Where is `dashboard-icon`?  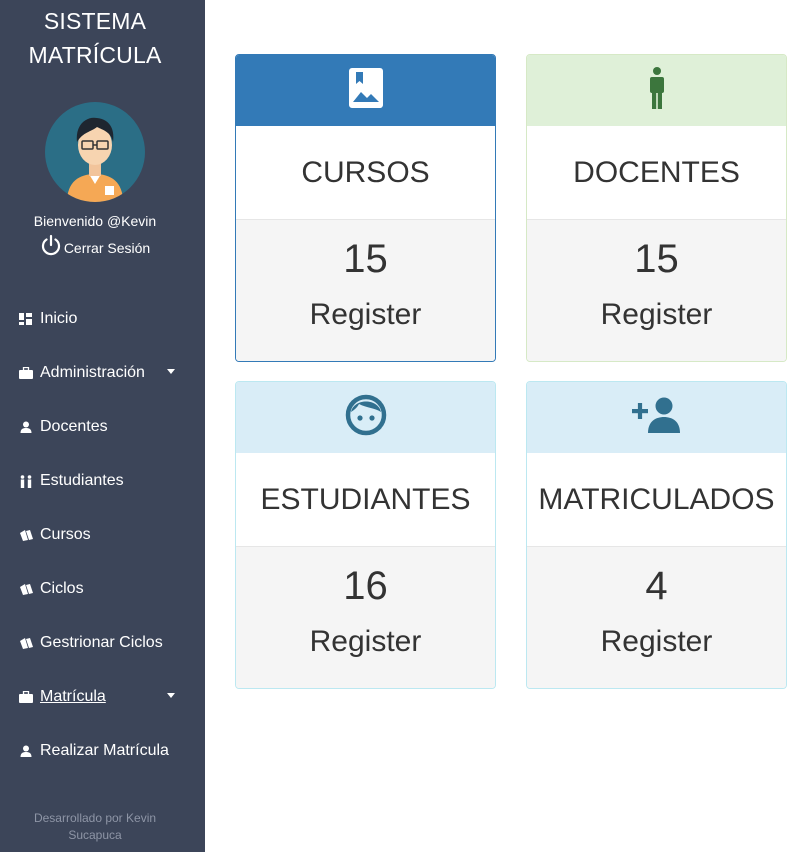
dashboard-icon is located at coordinates (25, 319).